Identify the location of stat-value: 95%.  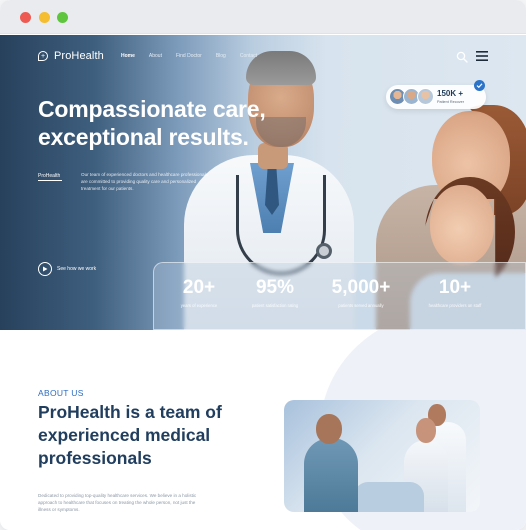
(275, 287).